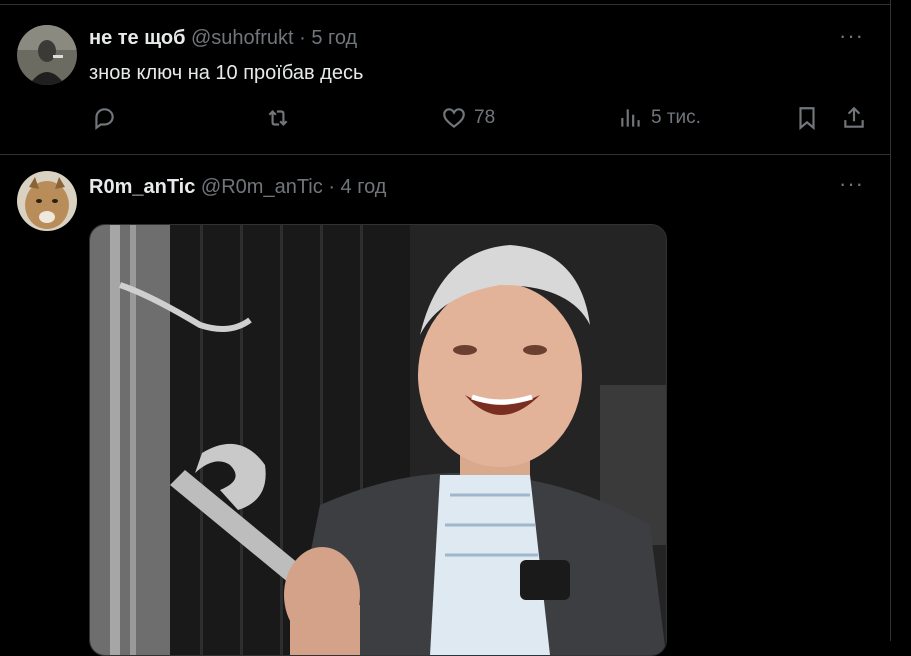  I want to click on like-count: 78, so click(485, 117).